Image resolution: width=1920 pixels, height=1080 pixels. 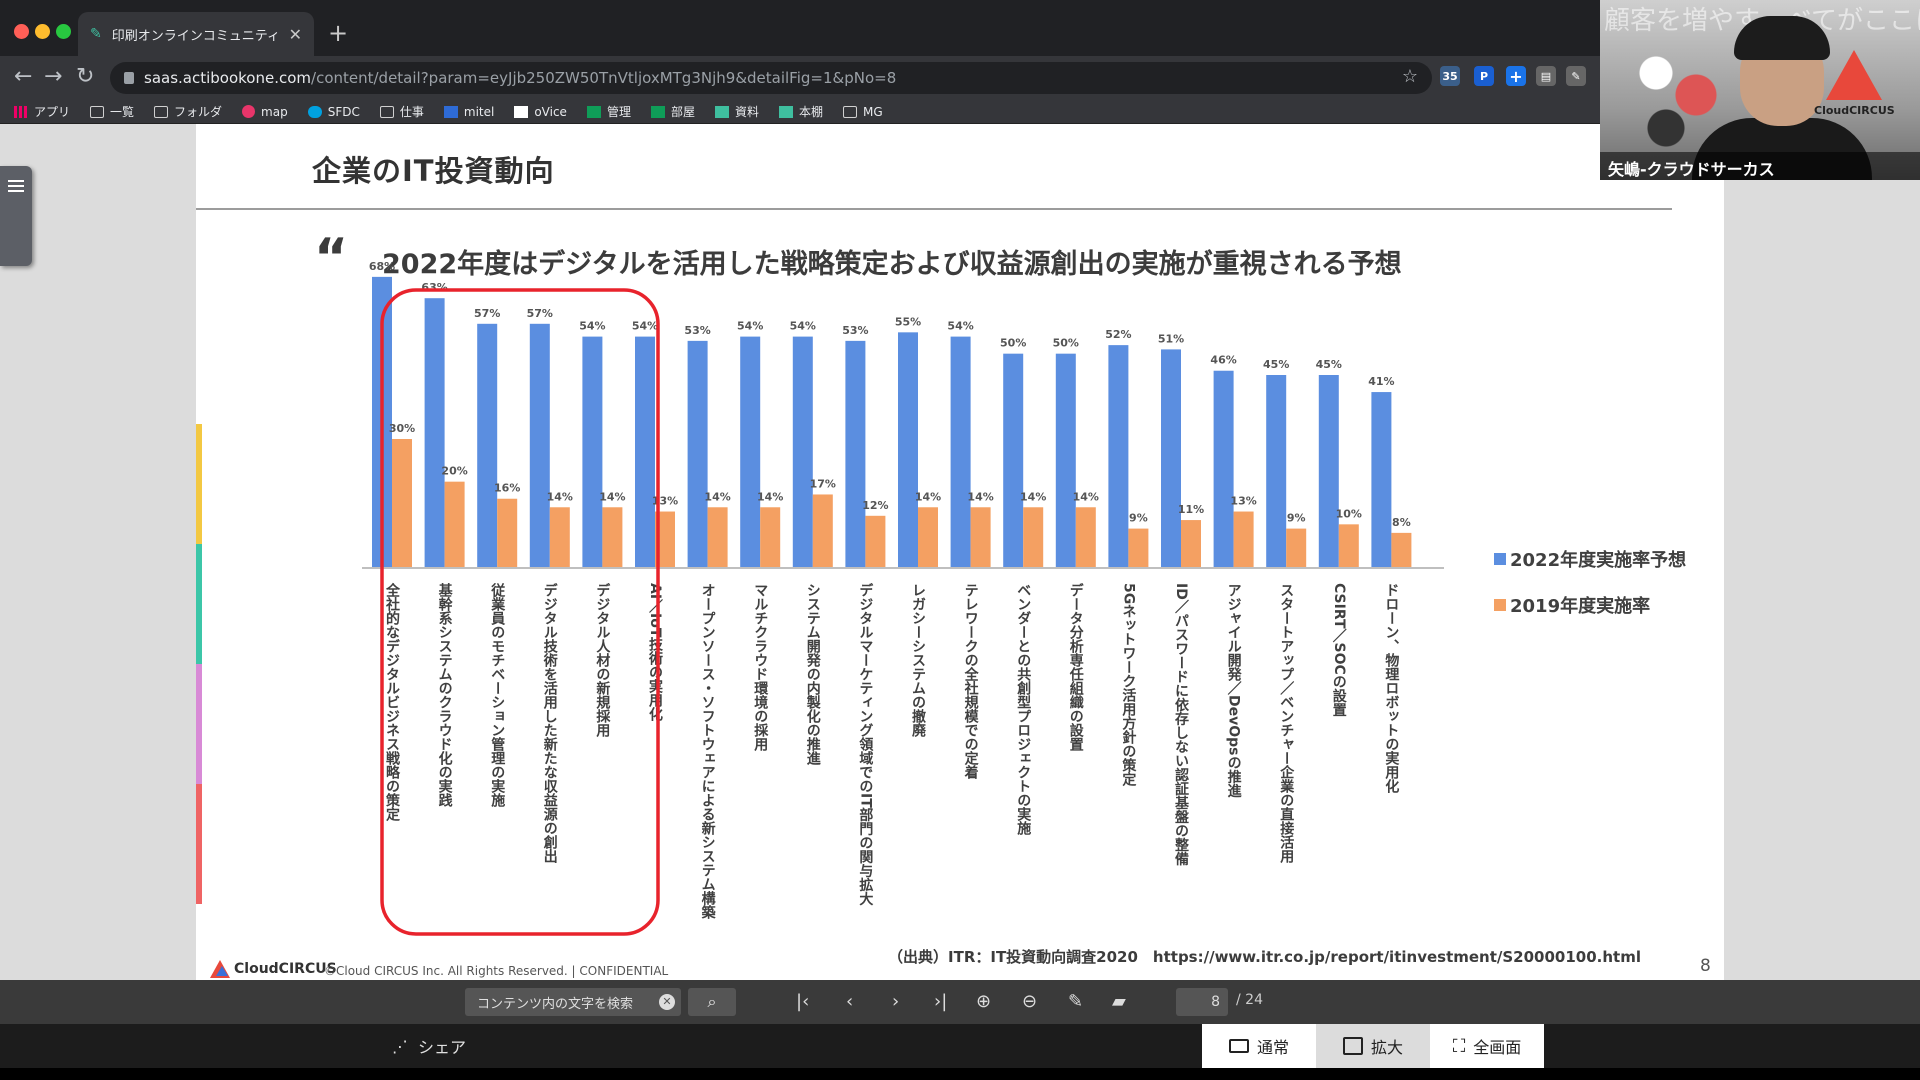 What do you see at coordinates (800, 111) in the screenshot?
I see `bookmark-shelf: 本棚` at bounding box center [800, 111].